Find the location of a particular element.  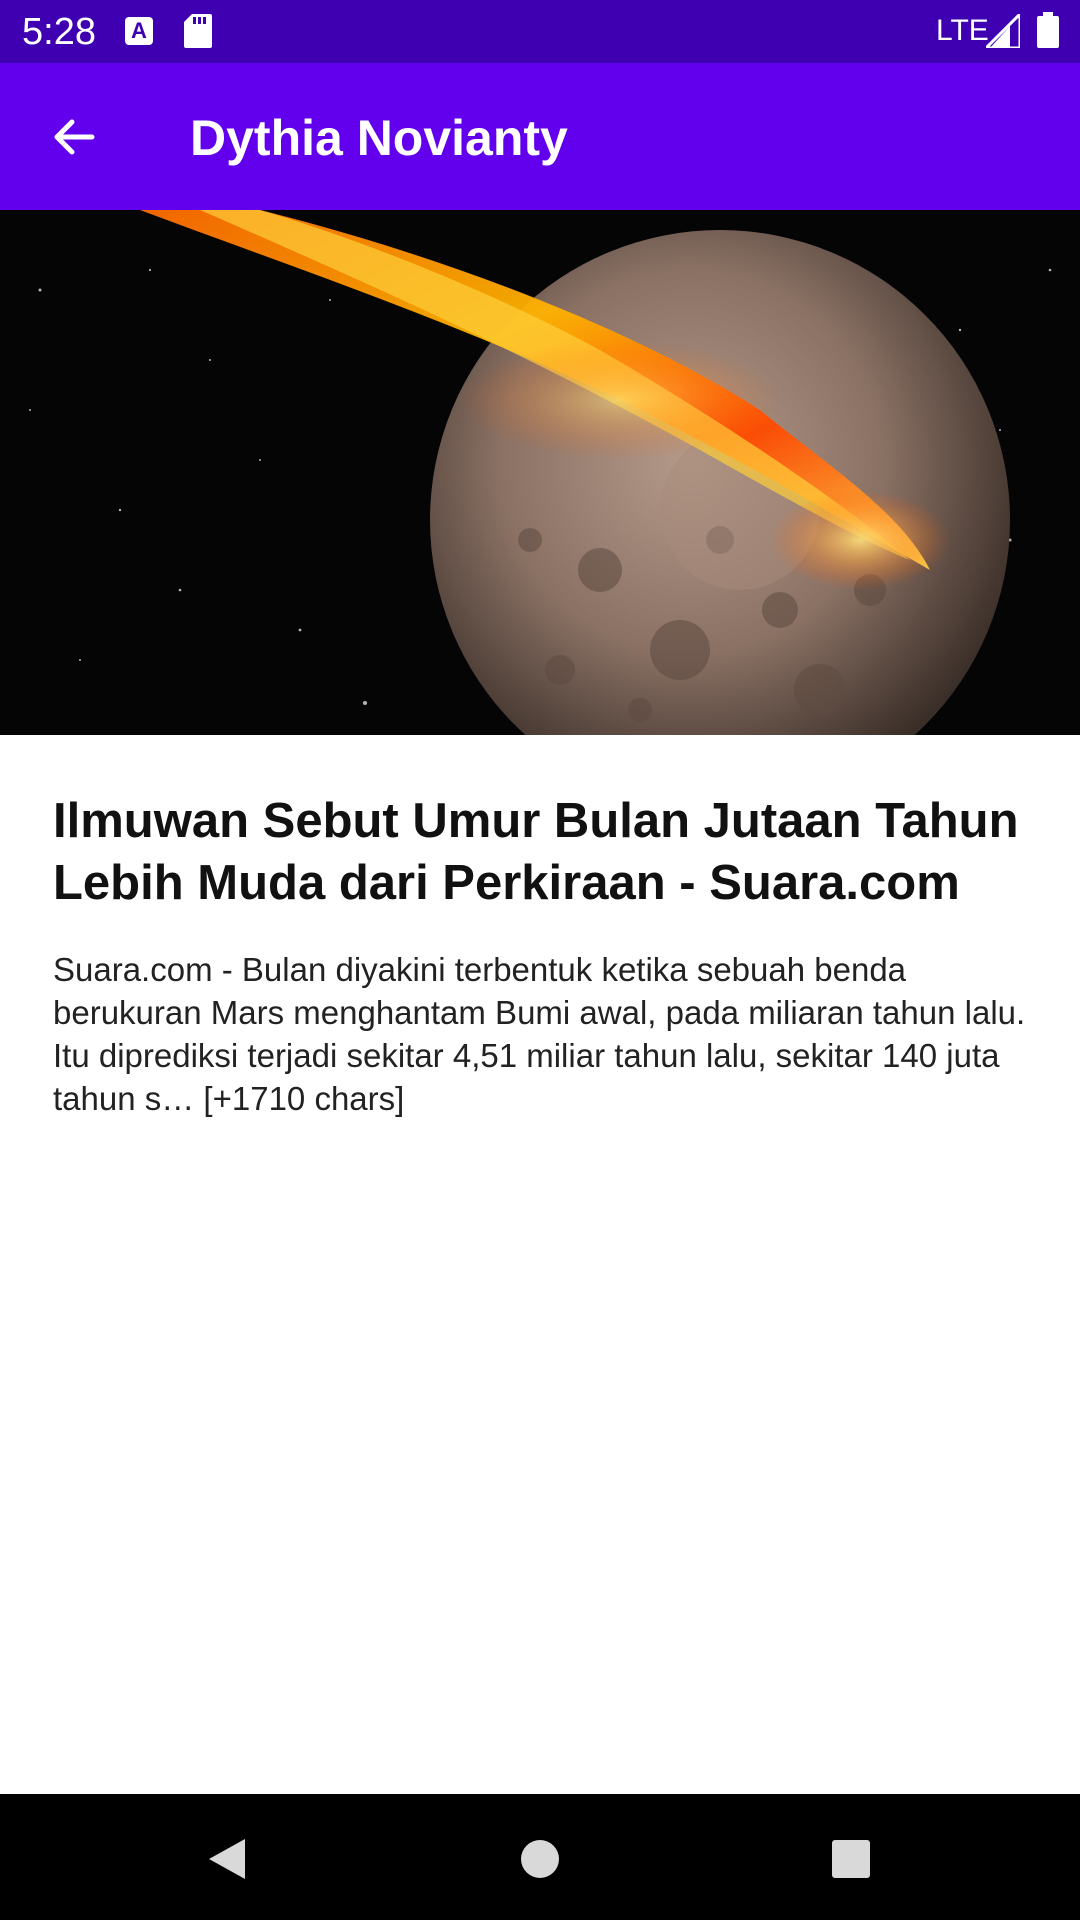

page-title: Dythia Novianty is located at coordinates (379, 138).